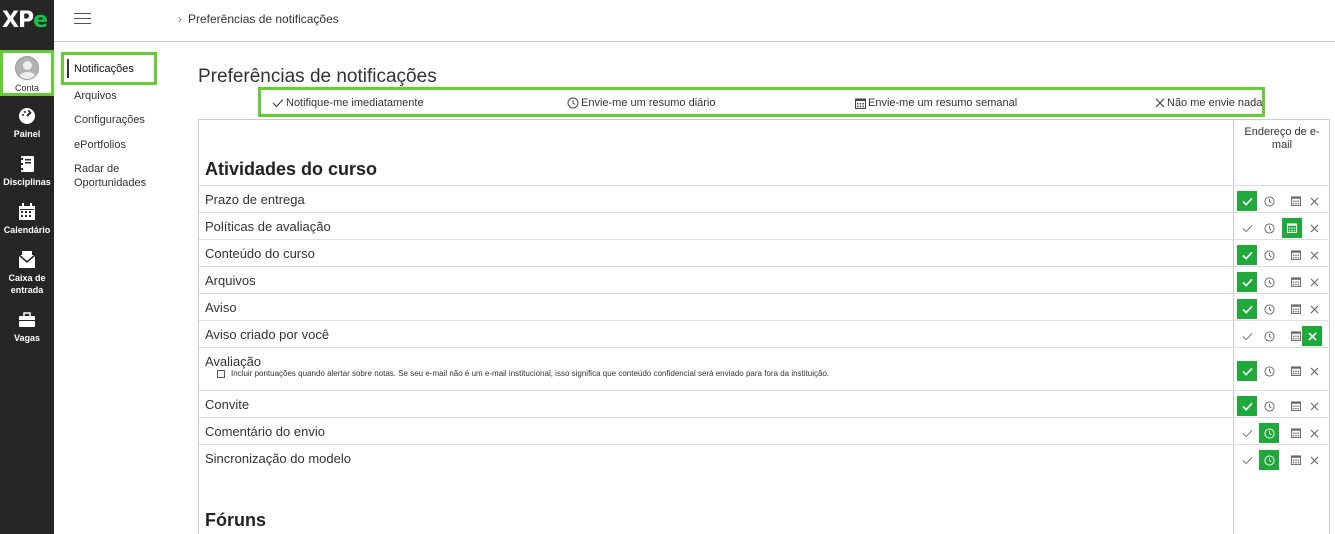 Image resolution: width=1335 pixels, height=534 pixels. I want to click on subnav-item-eportfolios: ePortfolios, so click(124, 145).